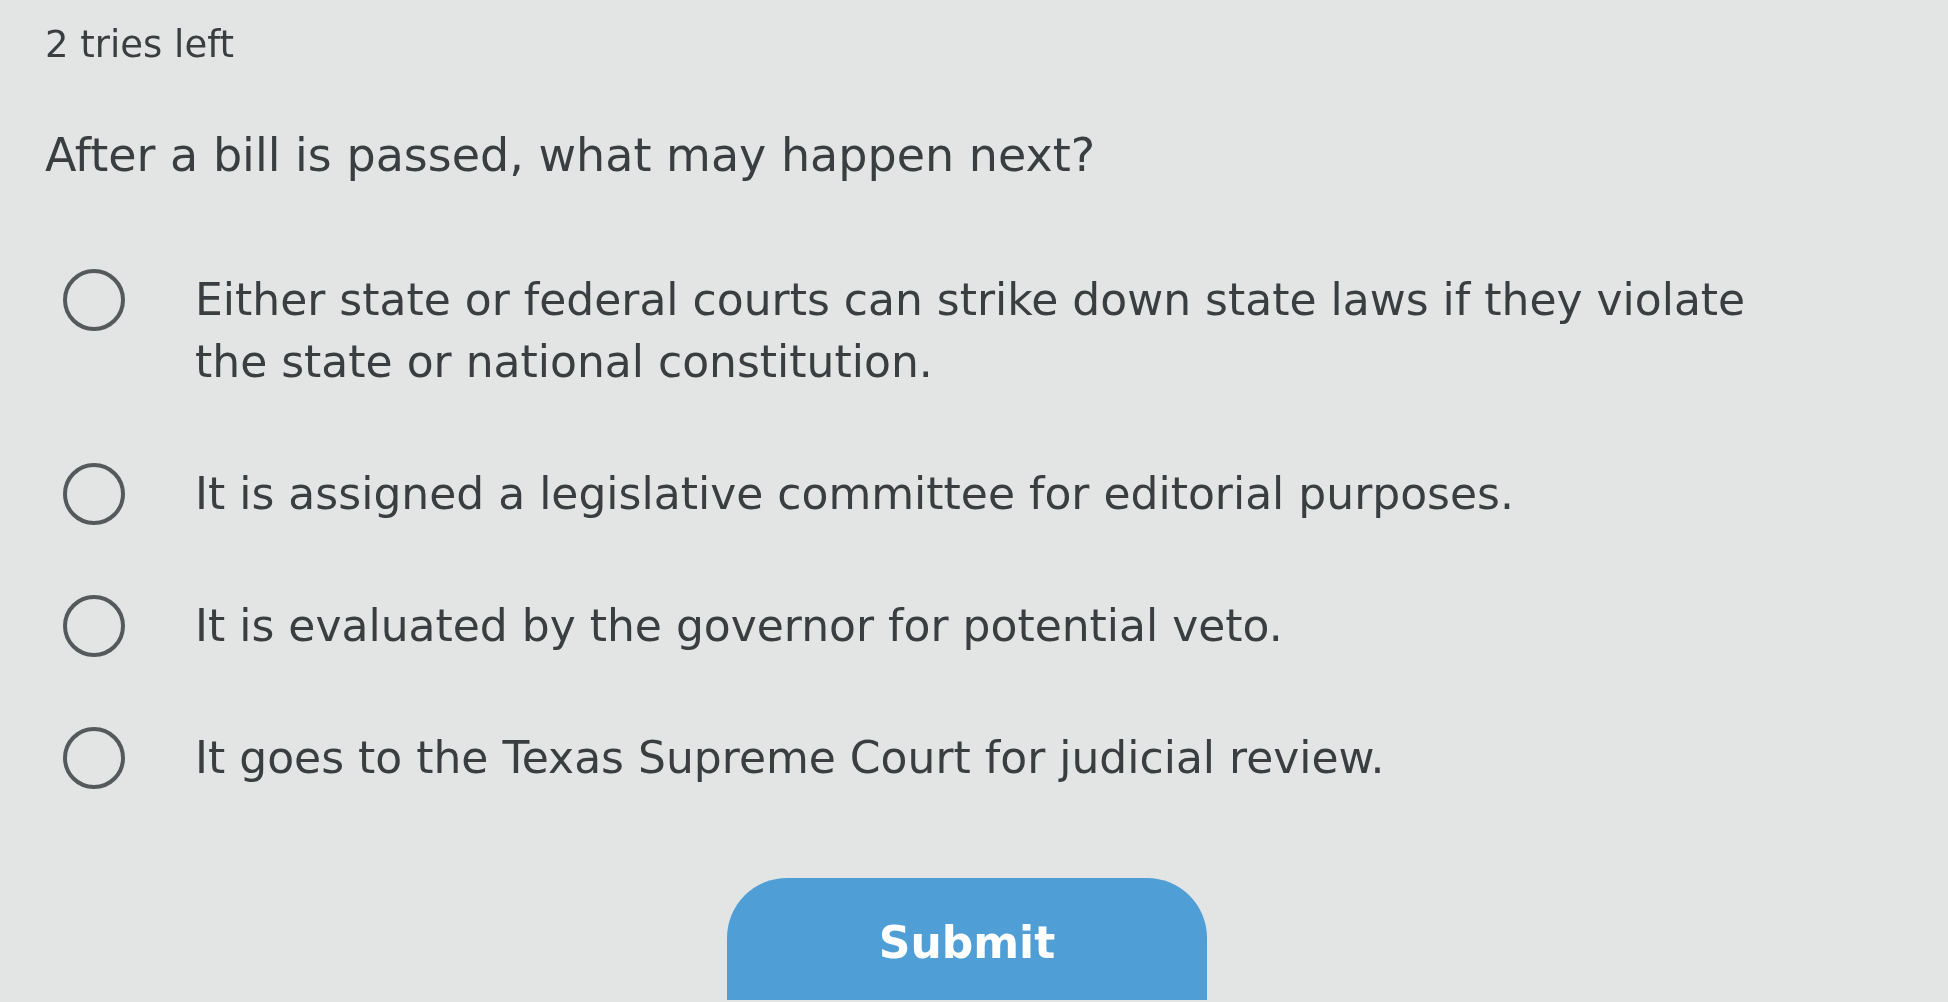  I want to click on question-text: After a bill is passed, what may happen next?, so click(570, 155).